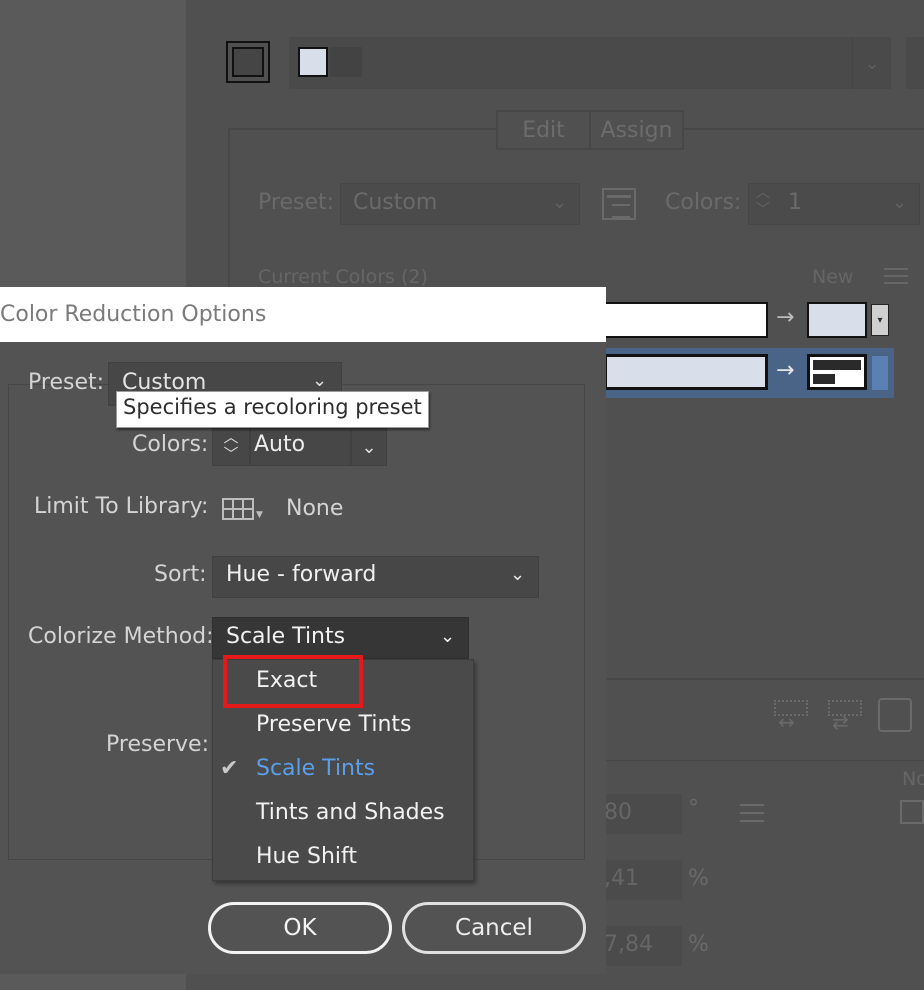 The height and width of the screenshot is (990, 924). What do you see at coordinates (618, 812) in the screenshot?
I see `bg-field-value: 80` at bounding box center [618, 812].